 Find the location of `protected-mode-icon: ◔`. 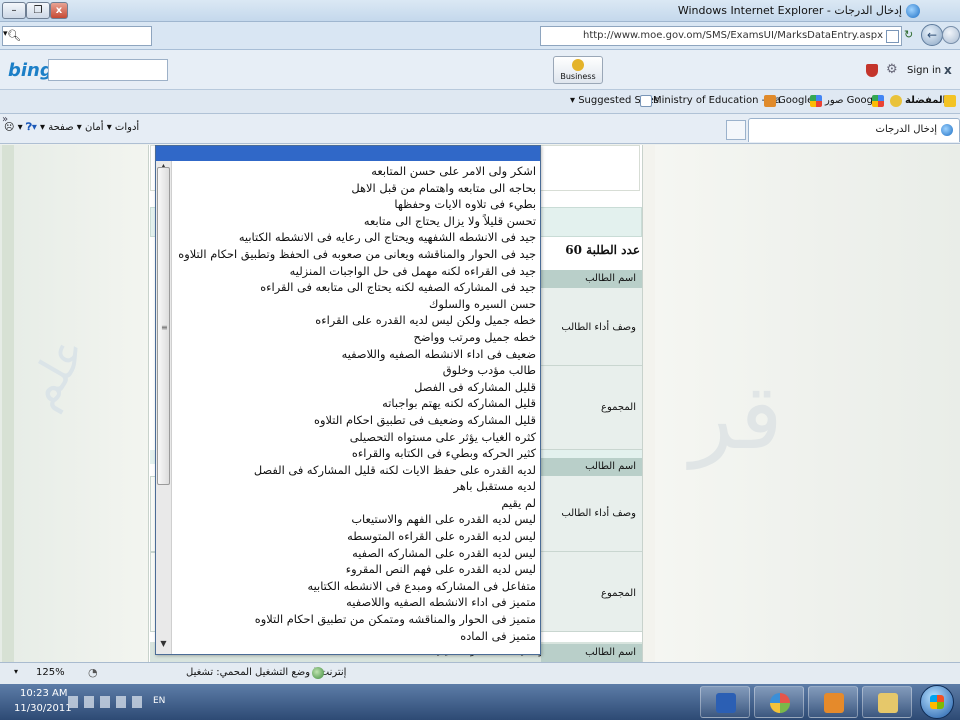

protected-mode-icon: ◔ is located at coordinates (93, 672).